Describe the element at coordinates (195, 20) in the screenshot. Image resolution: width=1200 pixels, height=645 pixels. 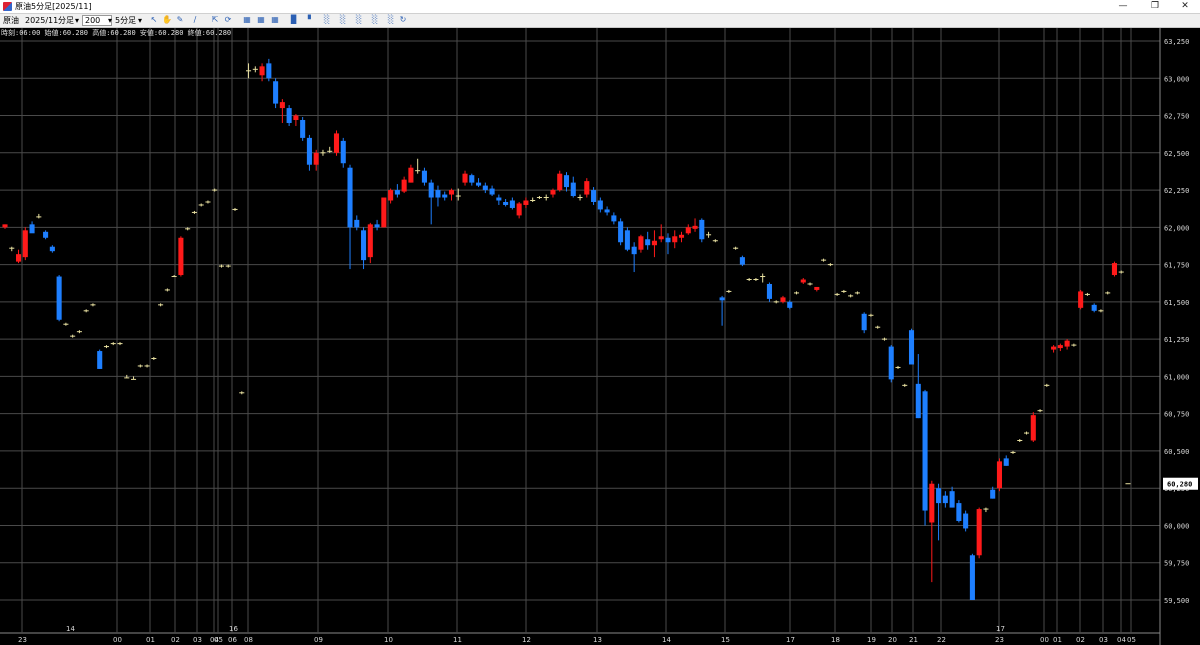
I see `line-tool-icon: ∕` at that location.